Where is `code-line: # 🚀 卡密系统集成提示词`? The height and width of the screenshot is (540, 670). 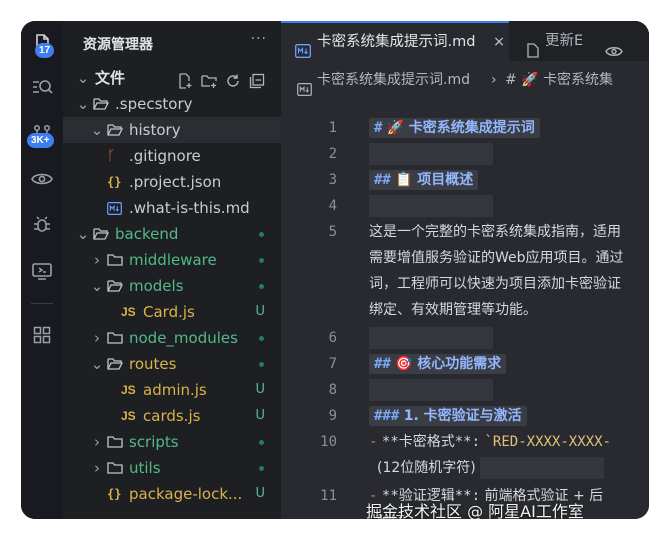
code-line: # 🚀 卡密系统集成提示词 is located at coordinates (509, 128).